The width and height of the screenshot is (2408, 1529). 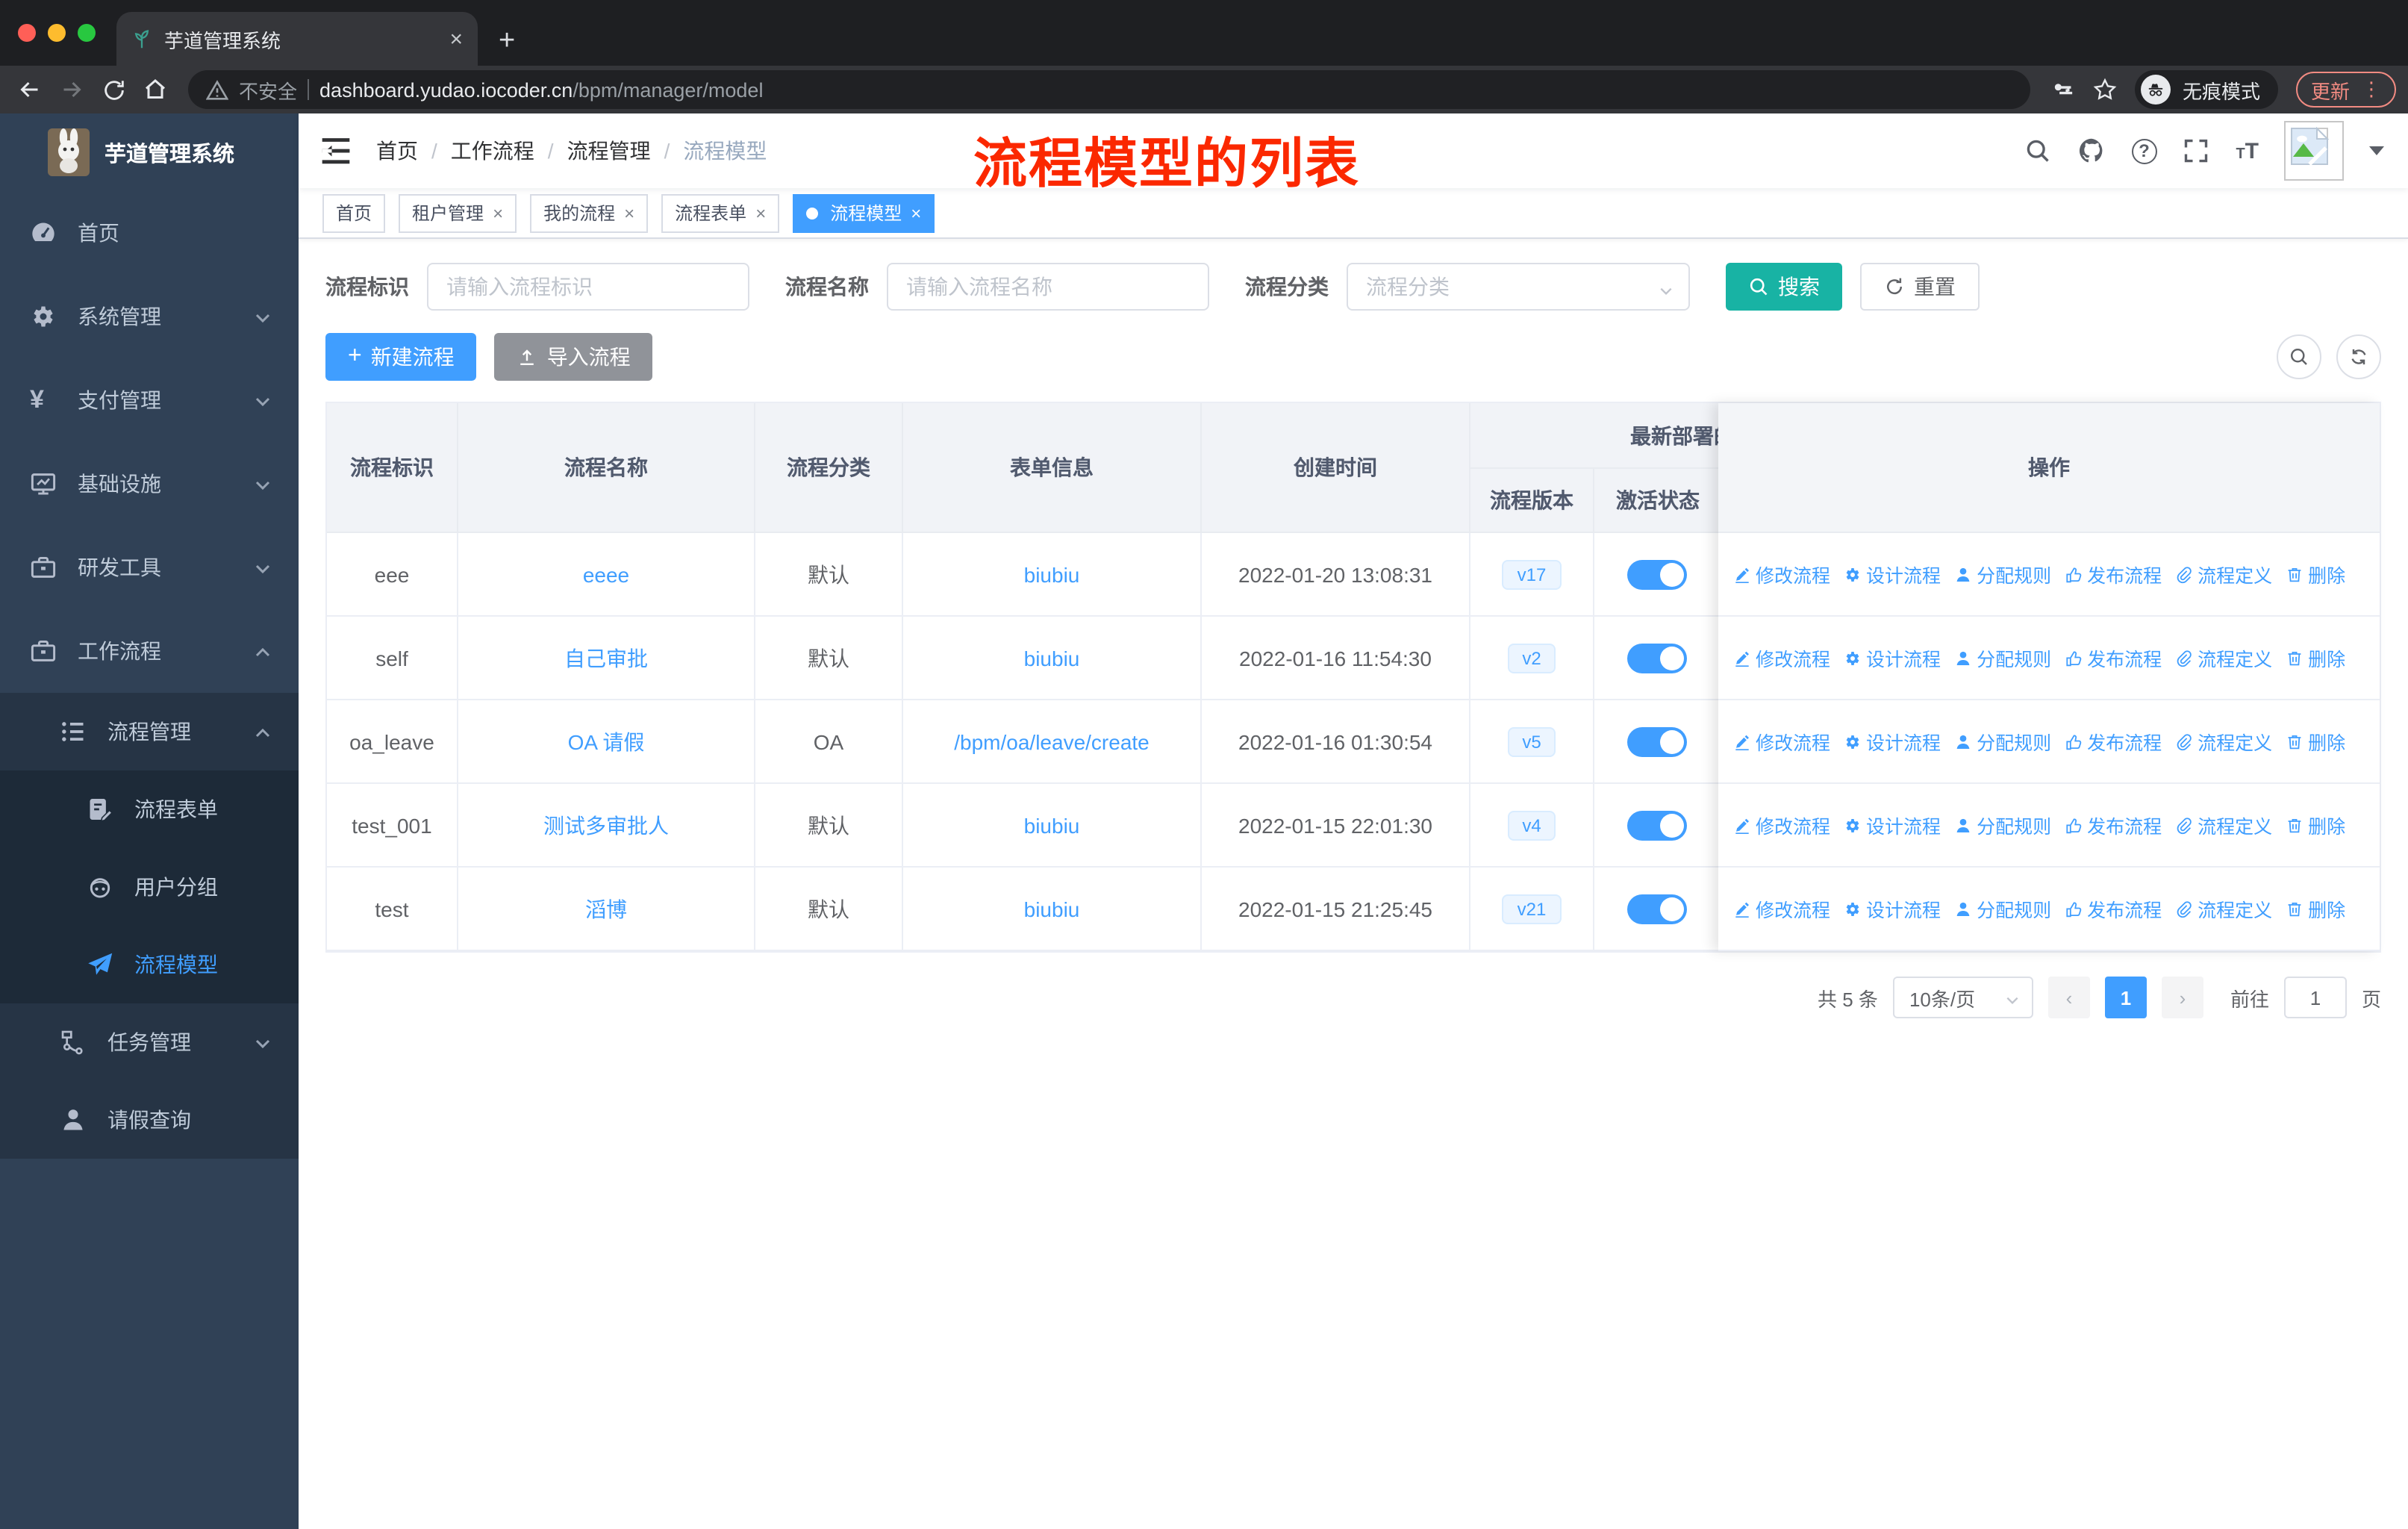 I want to click on sidebar-item-4: 研发工具, so click(x=149, y=567).